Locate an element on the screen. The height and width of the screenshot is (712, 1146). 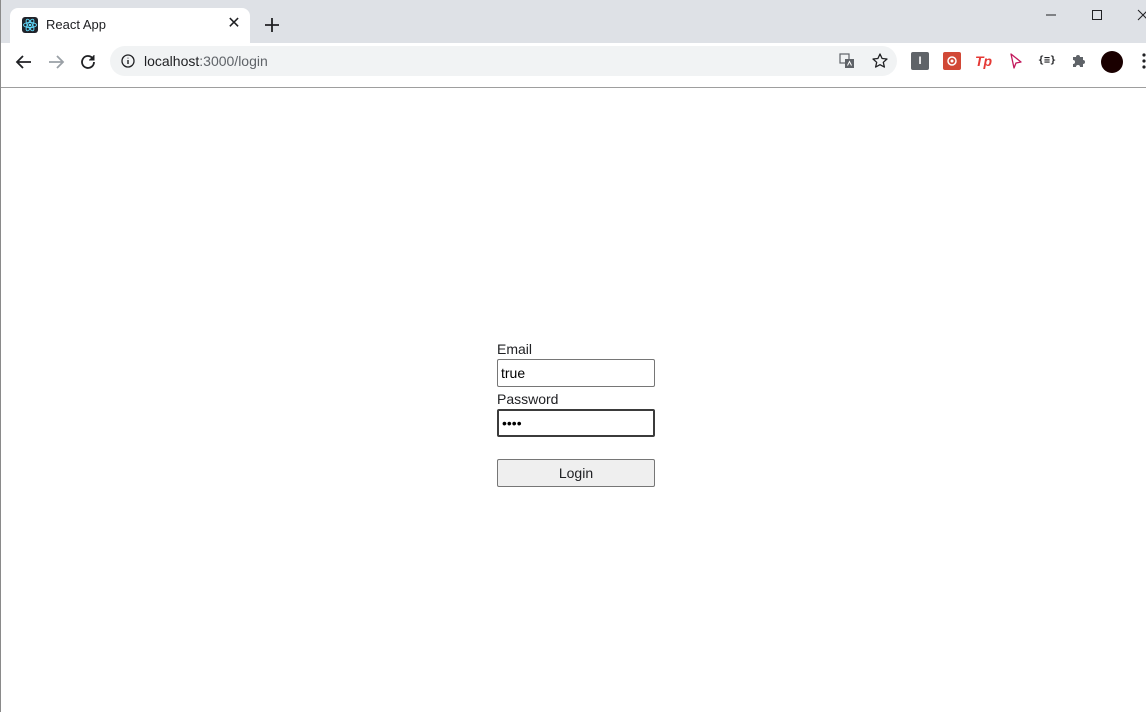
arrow-left-icon is located at coordinates (23, 62).